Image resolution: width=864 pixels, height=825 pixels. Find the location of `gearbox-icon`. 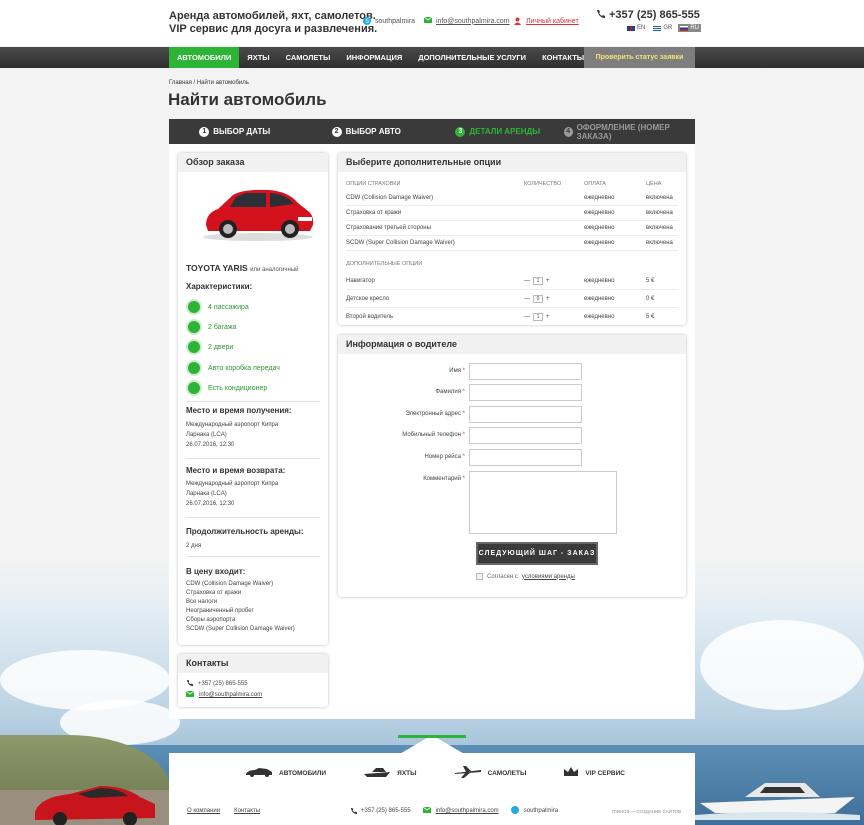

gearbox-icon is located at coordinates (194, 368).